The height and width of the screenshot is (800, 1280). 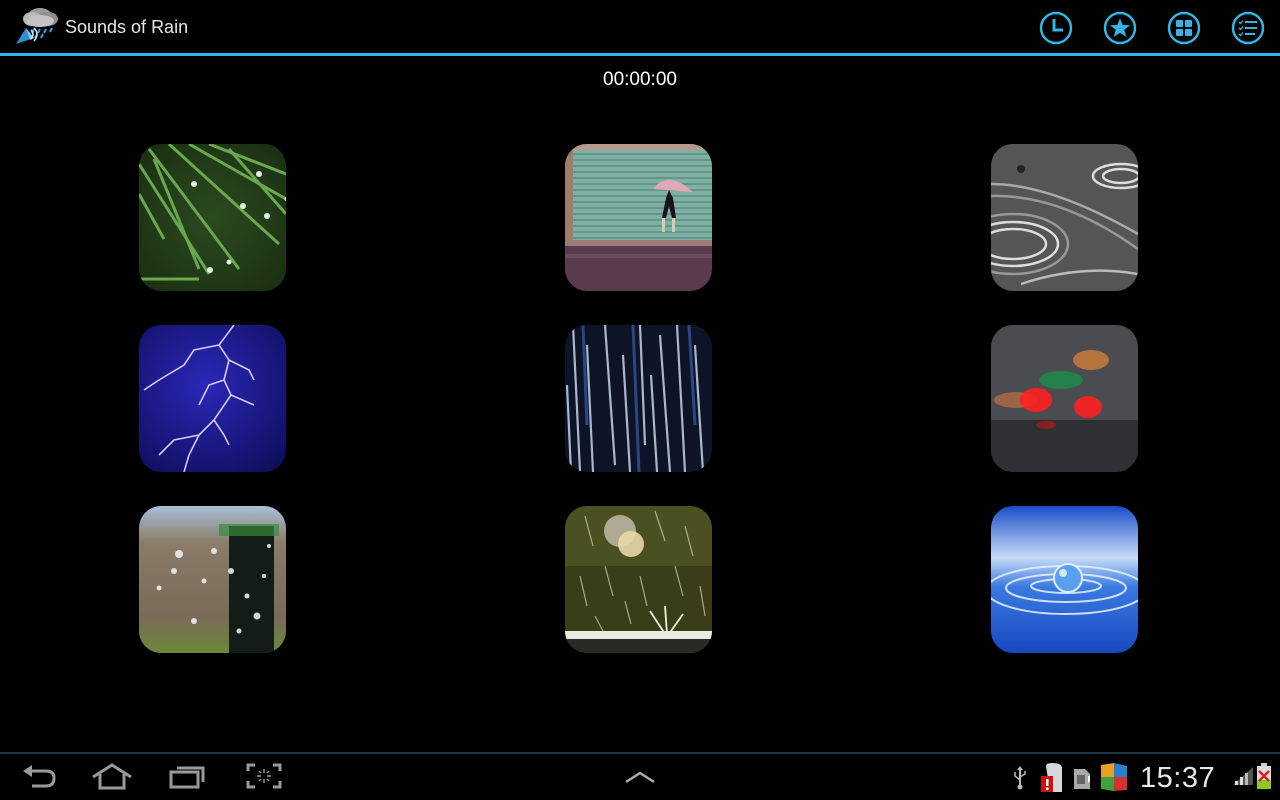 What do you see at coordinates (638, 579) in the screenshot?
I see `sound-tile-garden-rain` at bounding box center [638, 579].